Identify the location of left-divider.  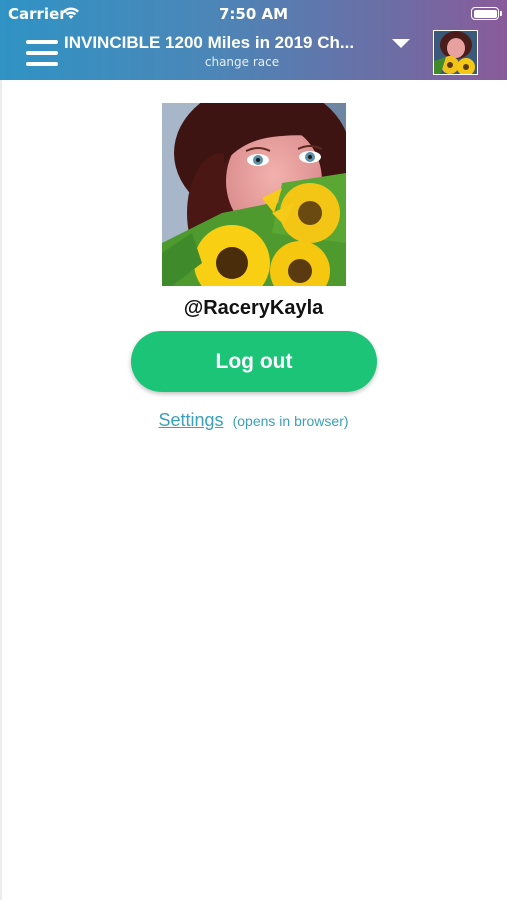
(1, 490).